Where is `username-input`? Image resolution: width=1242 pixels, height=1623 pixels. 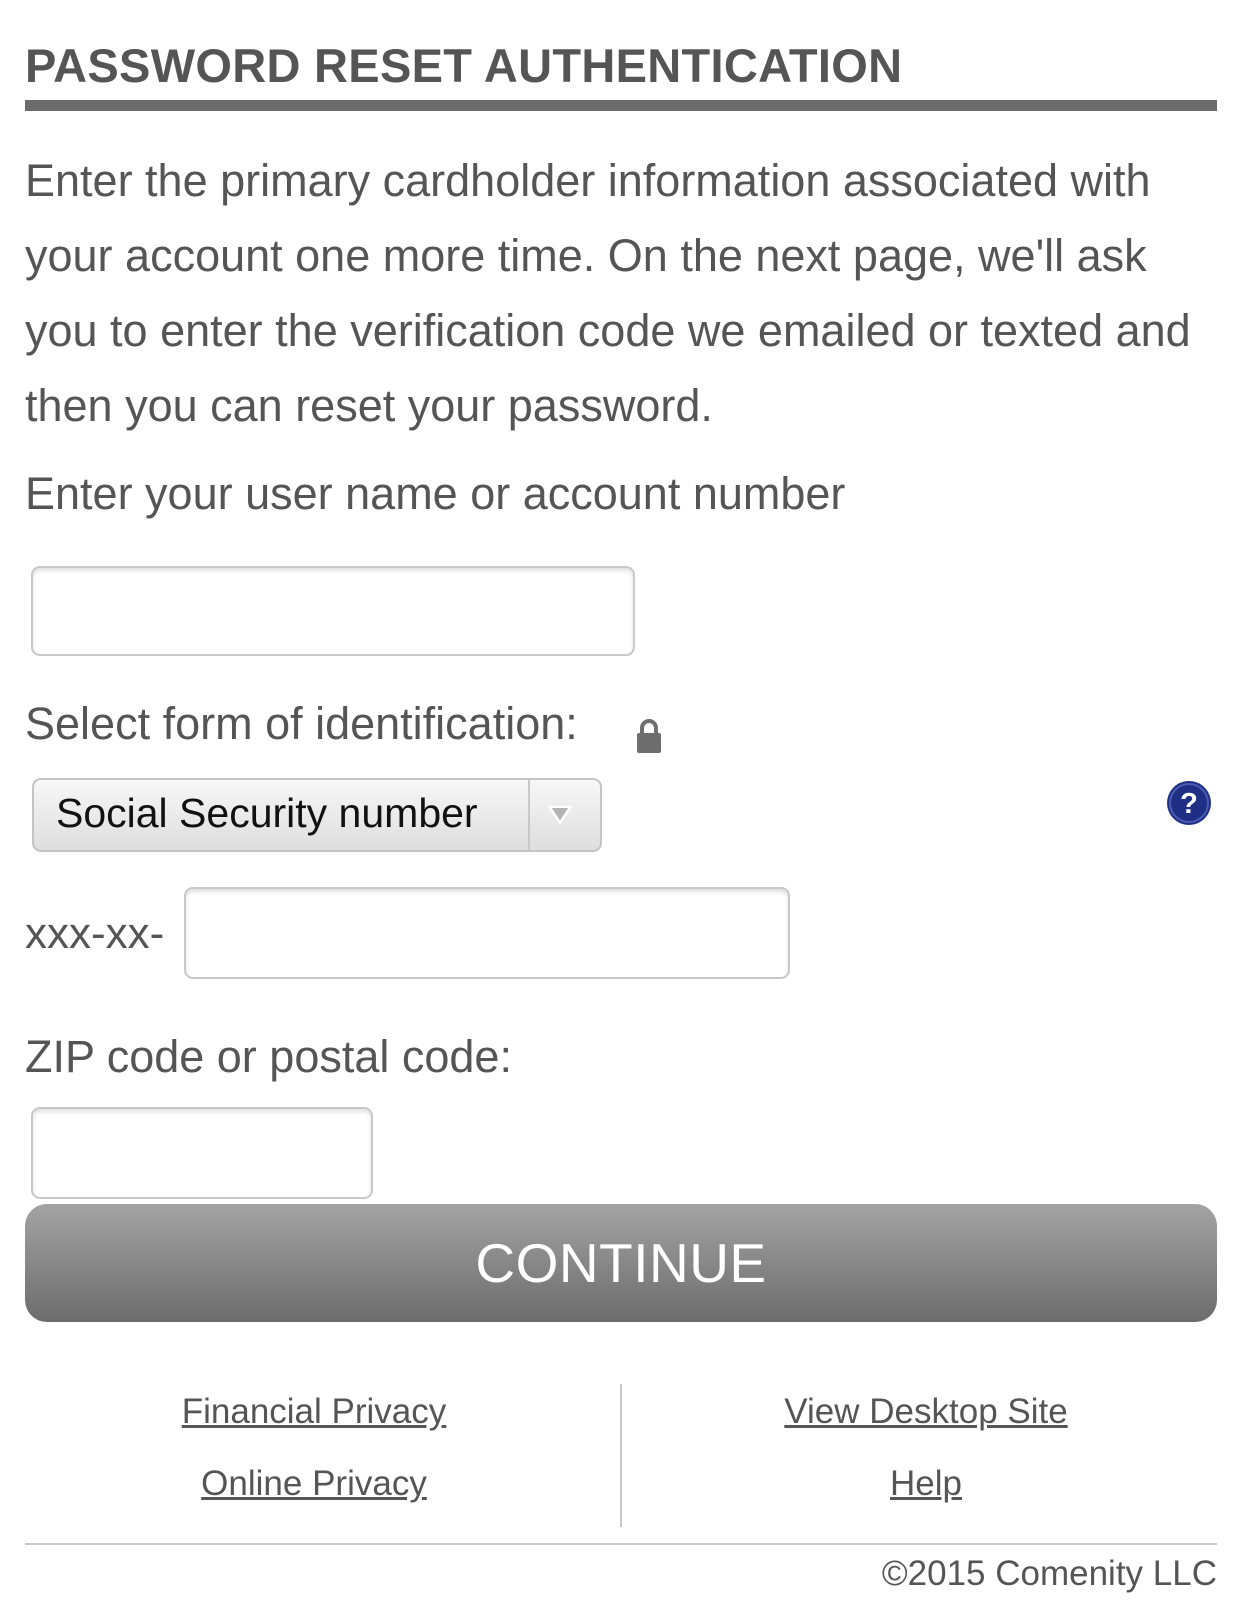
username-input is located at coordinates (333, 611).